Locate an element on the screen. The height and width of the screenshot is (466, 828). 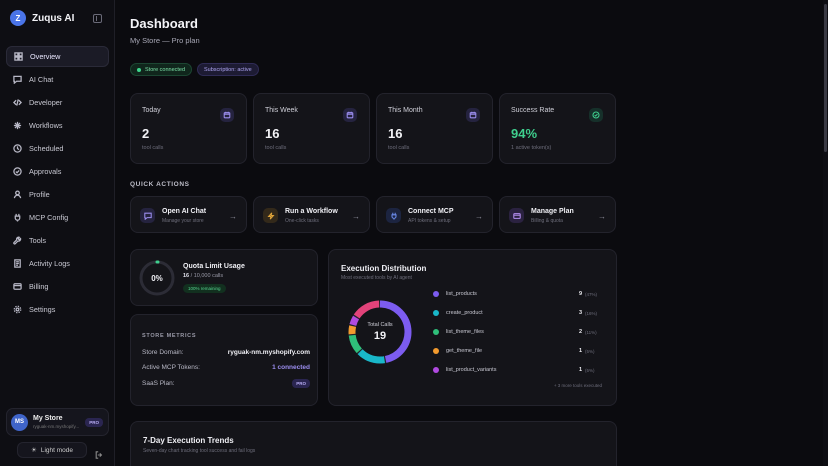
chat-icon is located at coordinates (147, 215).